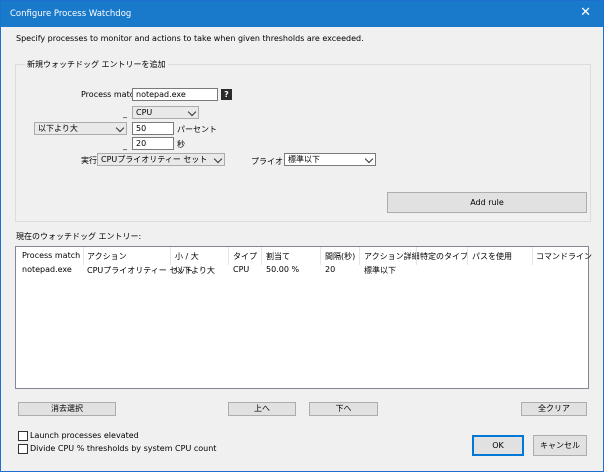  Describe the element at coordinates (71, 14) in the screenshot. I see `window-title: Configure Process Watchdog` at that location.